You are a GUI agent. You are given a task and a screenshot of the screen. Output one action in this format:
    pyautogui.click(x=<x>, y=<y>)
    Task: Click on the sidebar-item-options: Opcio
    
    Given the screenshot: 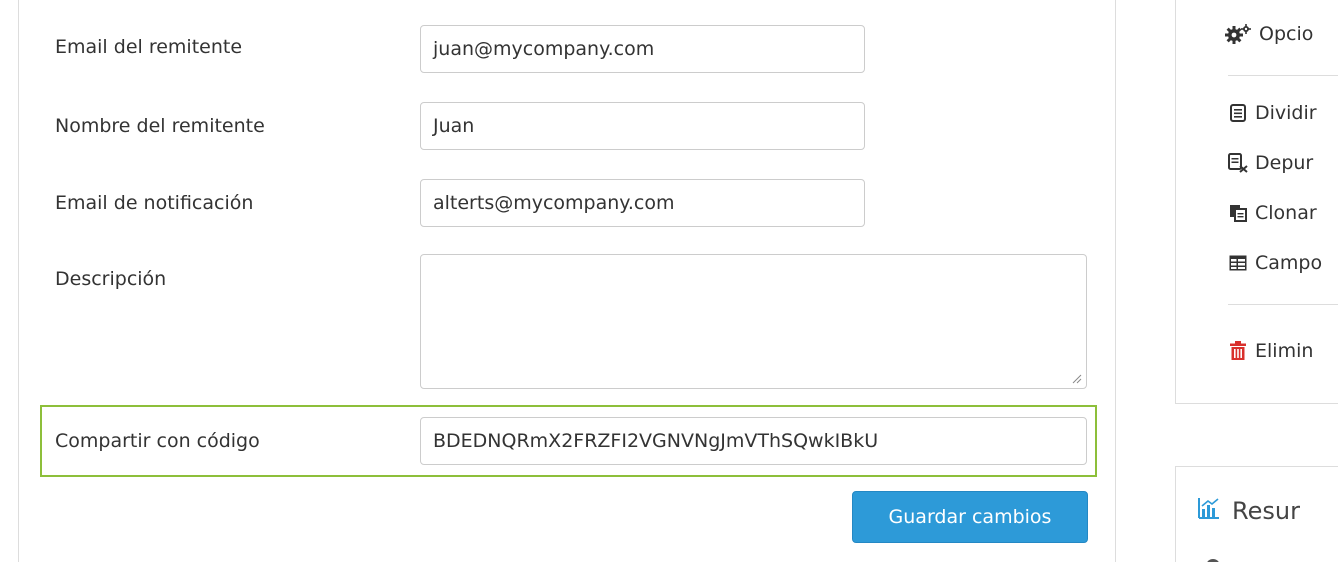 What is the action you would take?
    pyautogui.click(x=1268, y=34)
    